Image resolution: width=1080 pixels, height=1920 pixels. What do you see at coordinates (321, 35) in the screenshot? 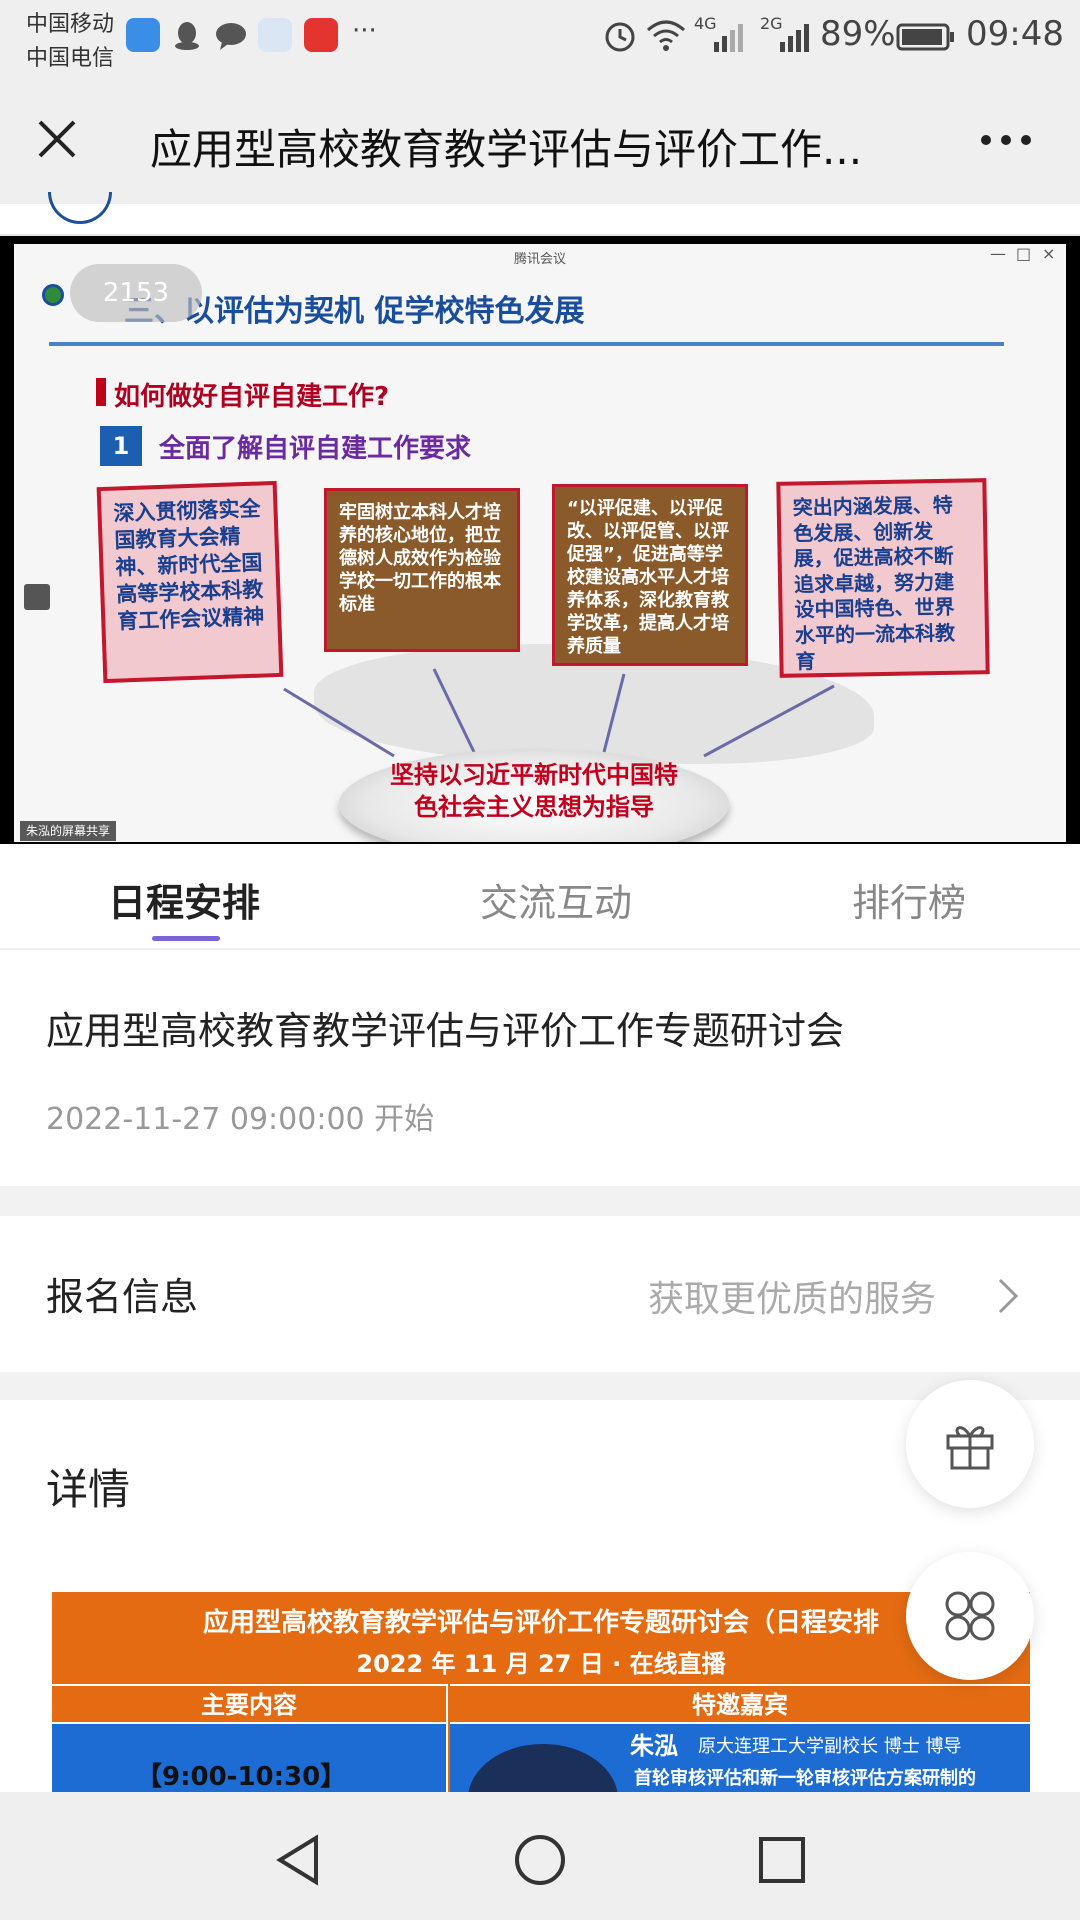
I see `study-app-icon` at bounding box center [321, 35].